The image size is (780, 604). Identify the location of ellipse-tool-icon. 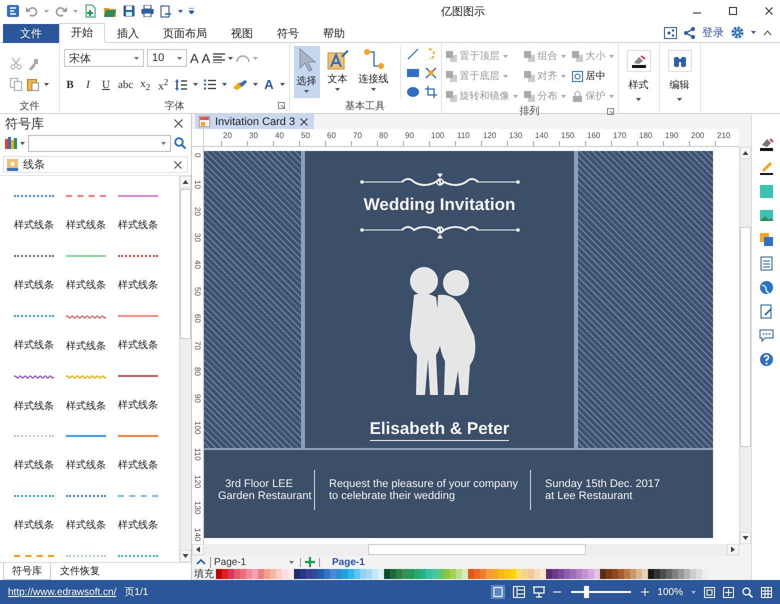
(412, 92).